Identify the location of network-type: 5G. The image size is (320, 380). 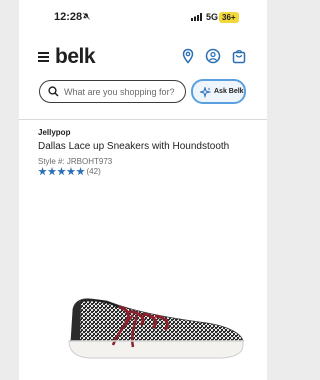
(212, 17).